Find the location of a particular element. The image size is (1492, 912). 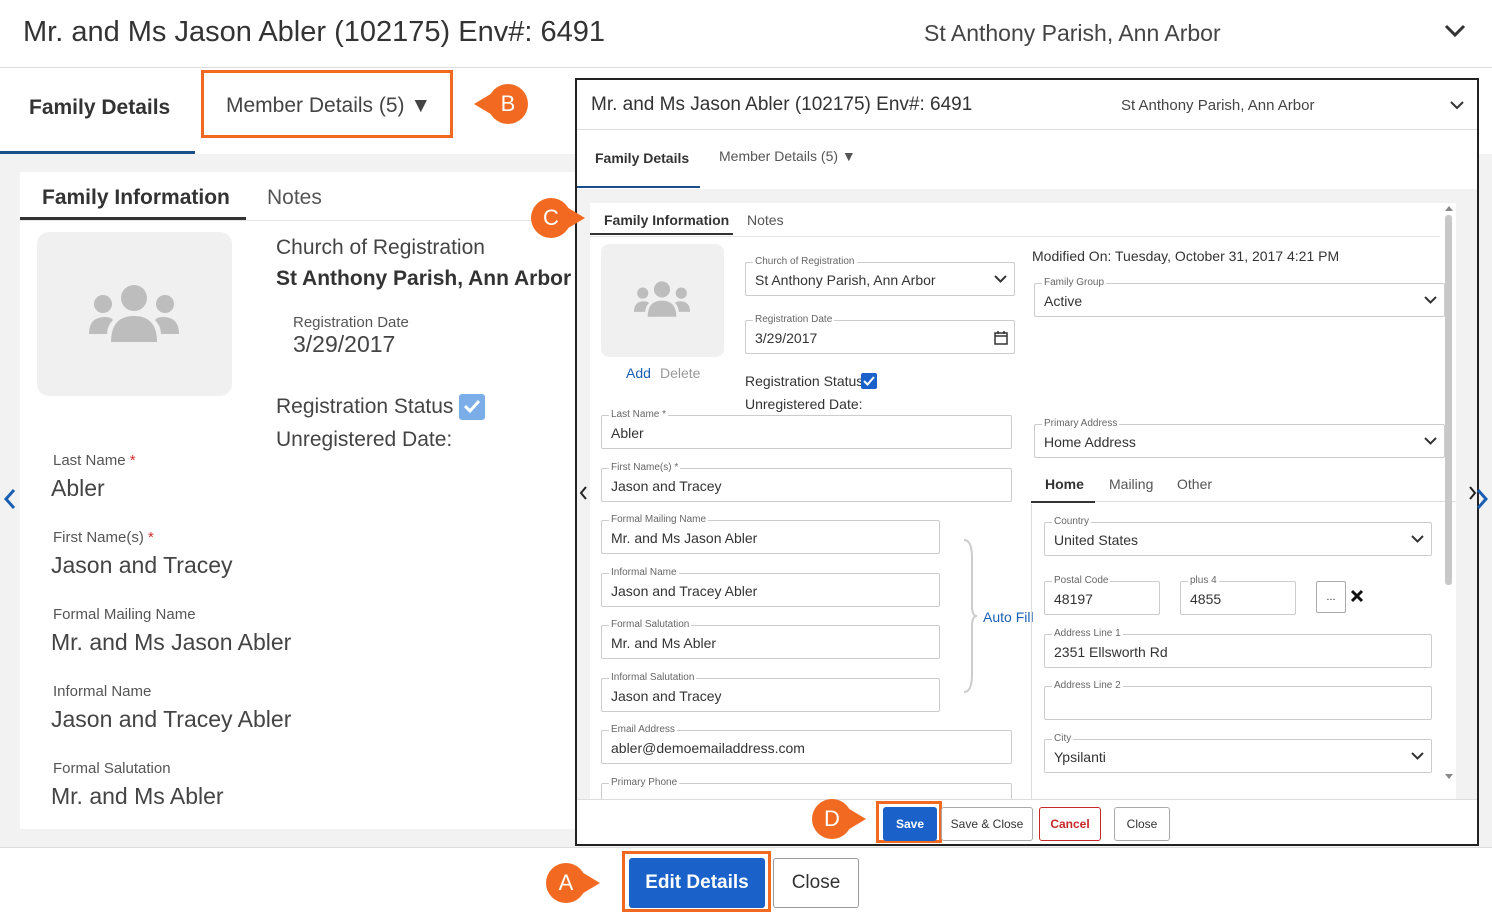

modal-tab-family-details: Family Details is located at coordinates (638, 159).